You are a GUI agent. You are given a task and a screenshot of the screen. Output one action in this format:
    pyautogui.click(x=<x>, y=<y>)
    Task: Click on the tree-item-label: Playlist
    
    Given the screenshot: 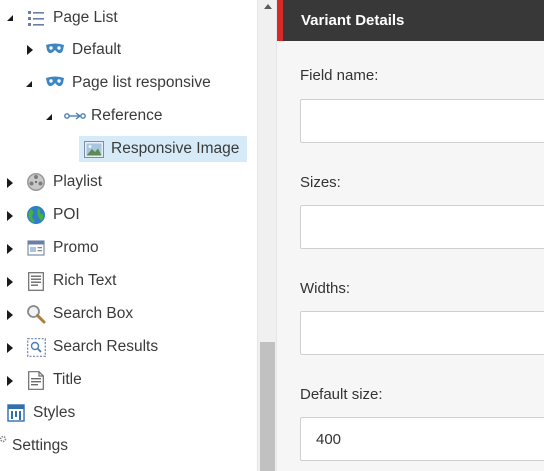 What is the action you would take?
    pyautogui.click(x=78, y=181)
    